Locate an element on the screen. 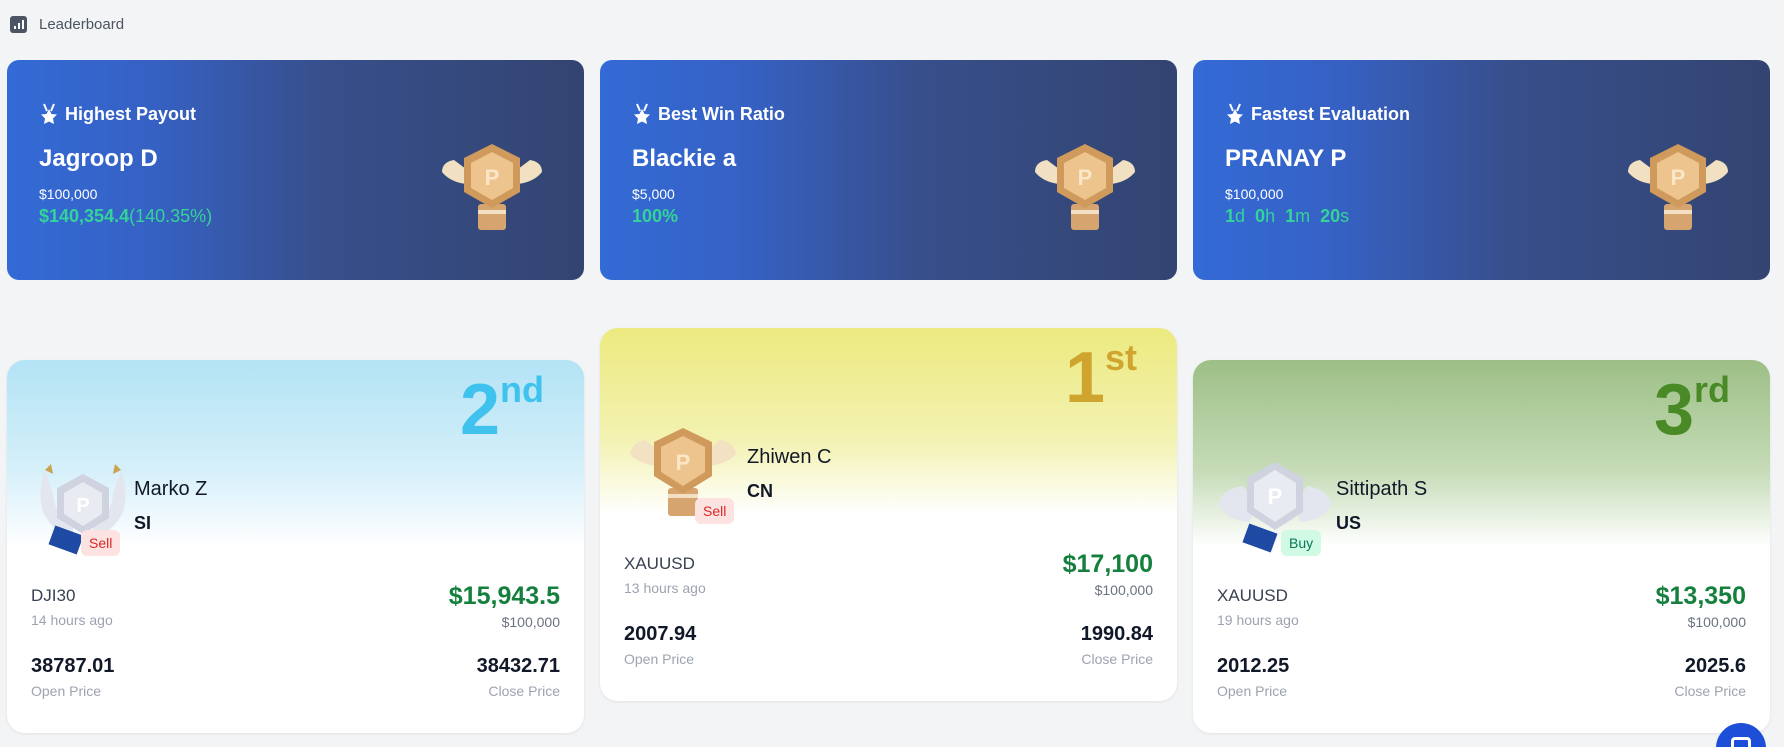 The image size is (1784, 747). open-price-value: 2012.25 is located at coordinates (1253, 666).